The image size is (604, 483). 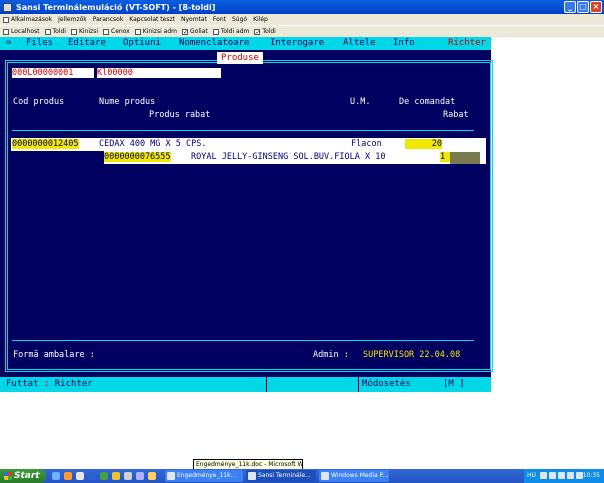 I want to click on quicklaunch-folder-icon, so click(x=116, y=476).